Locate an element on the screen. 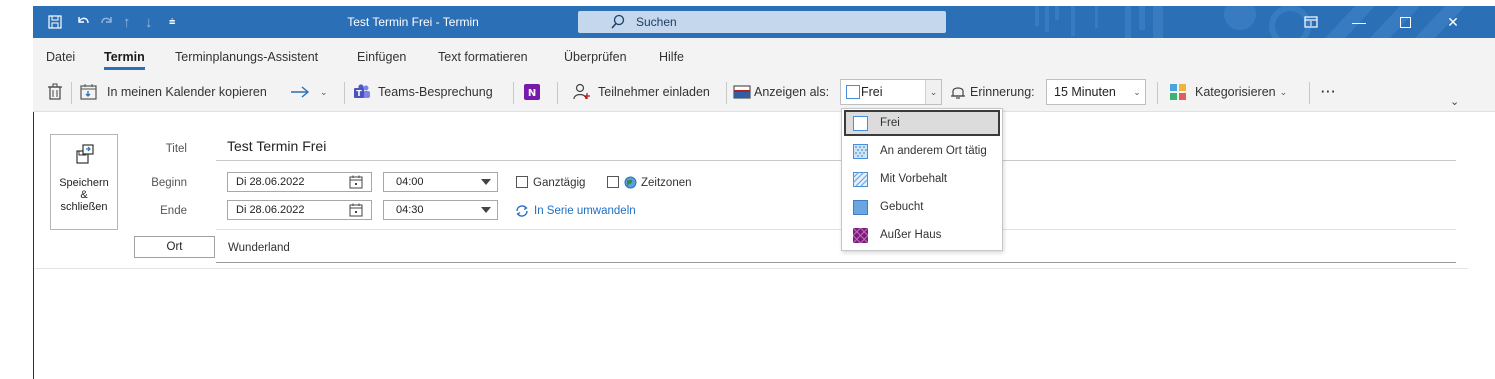 The image size is (1495, 379). teams-meeting-label: Teams-Besprechung is located at coordinates (435, 92).